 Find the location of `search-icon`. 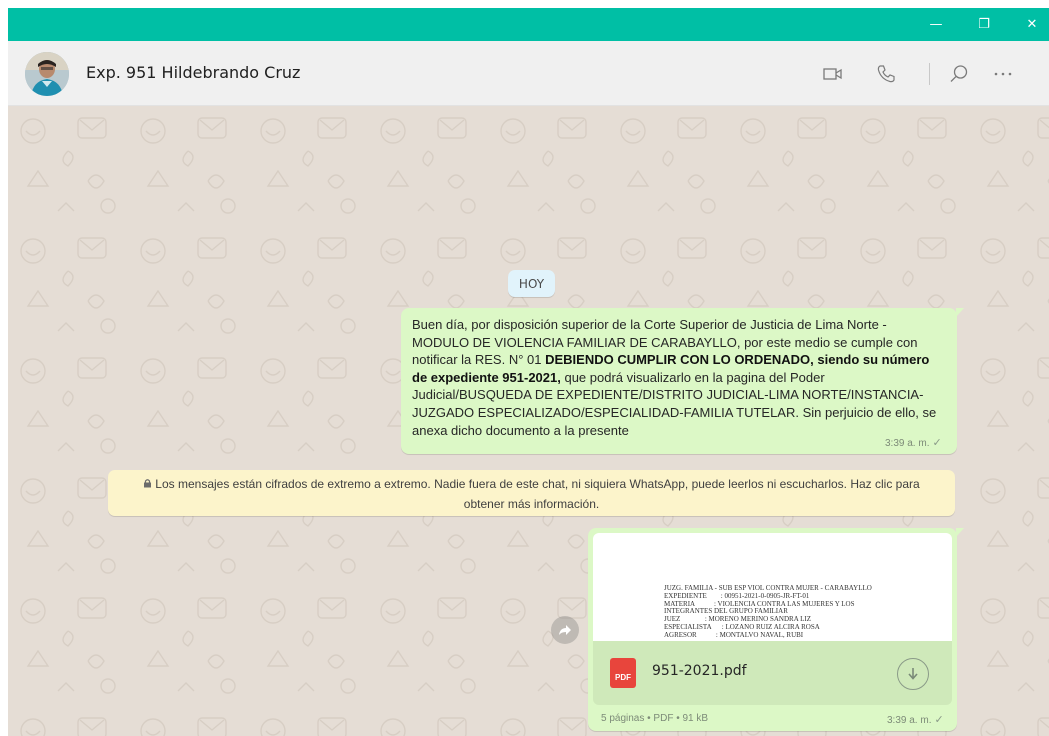

search-icon is located at coordinates (959, 73).